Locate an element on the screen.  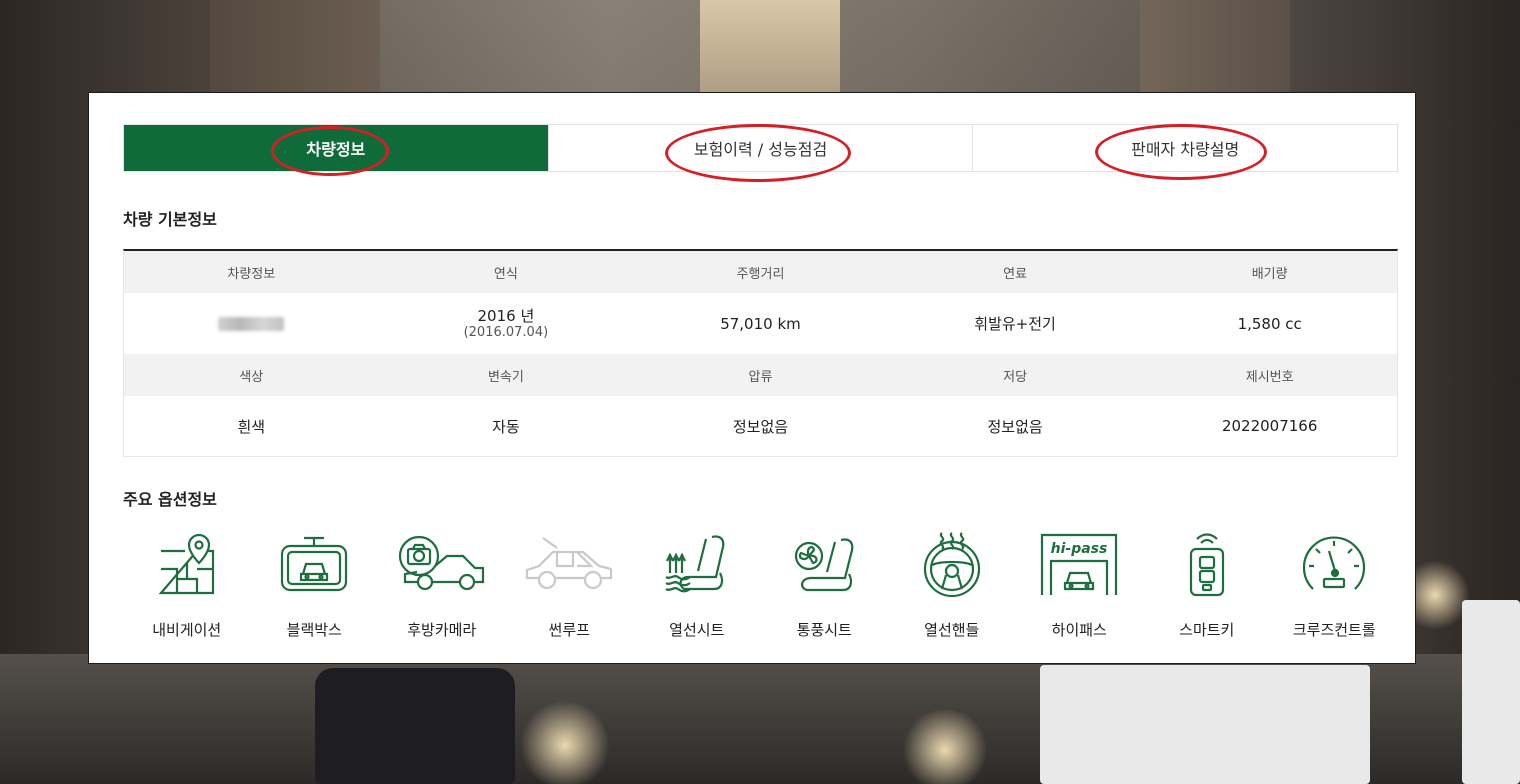
option-item: 통풍시트 is located at coordinates (825, 586).